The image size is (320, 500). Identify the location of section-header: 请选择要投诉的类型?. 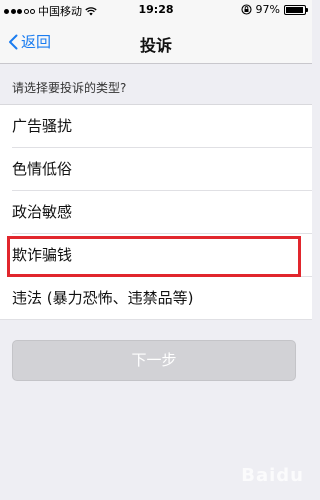
(69, 88).